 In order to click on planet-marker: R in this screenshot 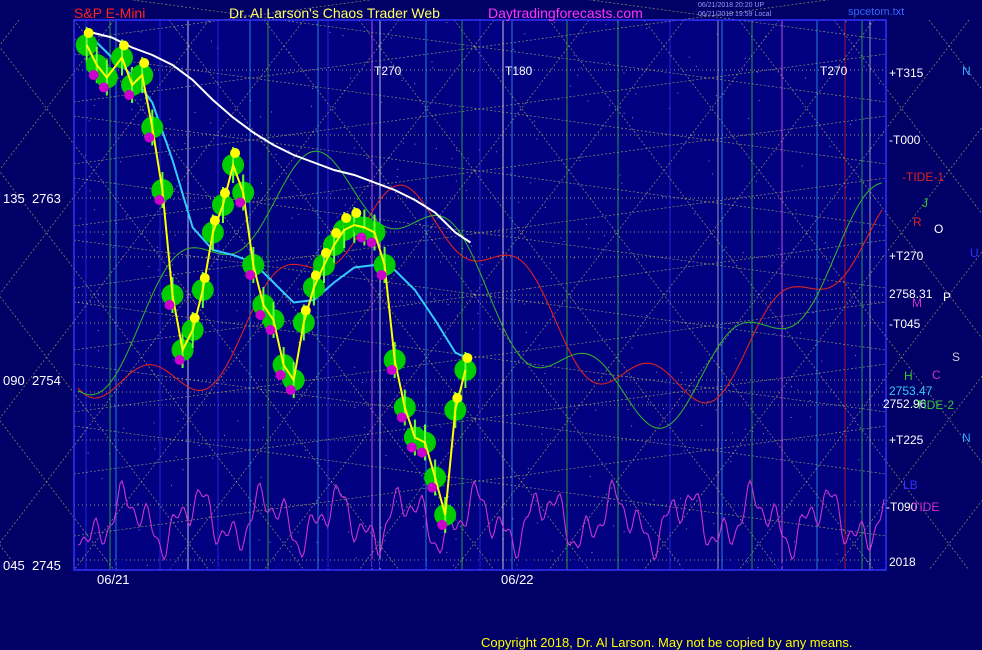, I will do `click(917, 222)`.